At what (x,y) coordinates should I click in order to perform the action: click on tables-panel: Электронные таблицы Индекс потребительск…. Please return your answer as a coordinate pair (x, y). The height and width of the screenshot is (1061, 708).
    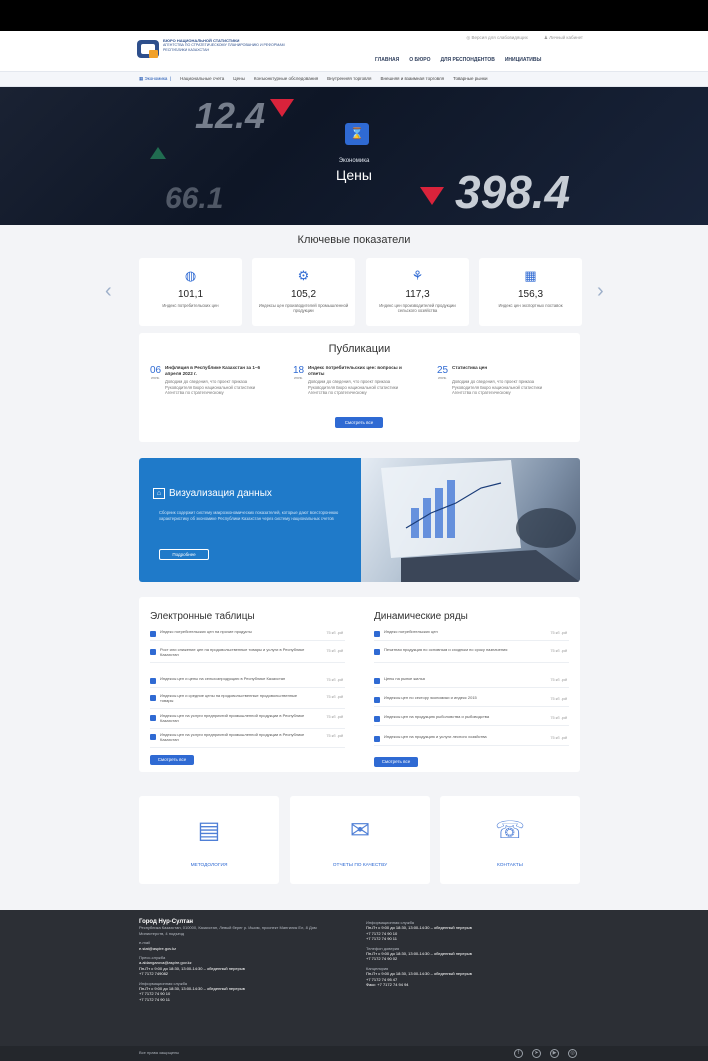
    Looking at the image, I should click on (359, 684).